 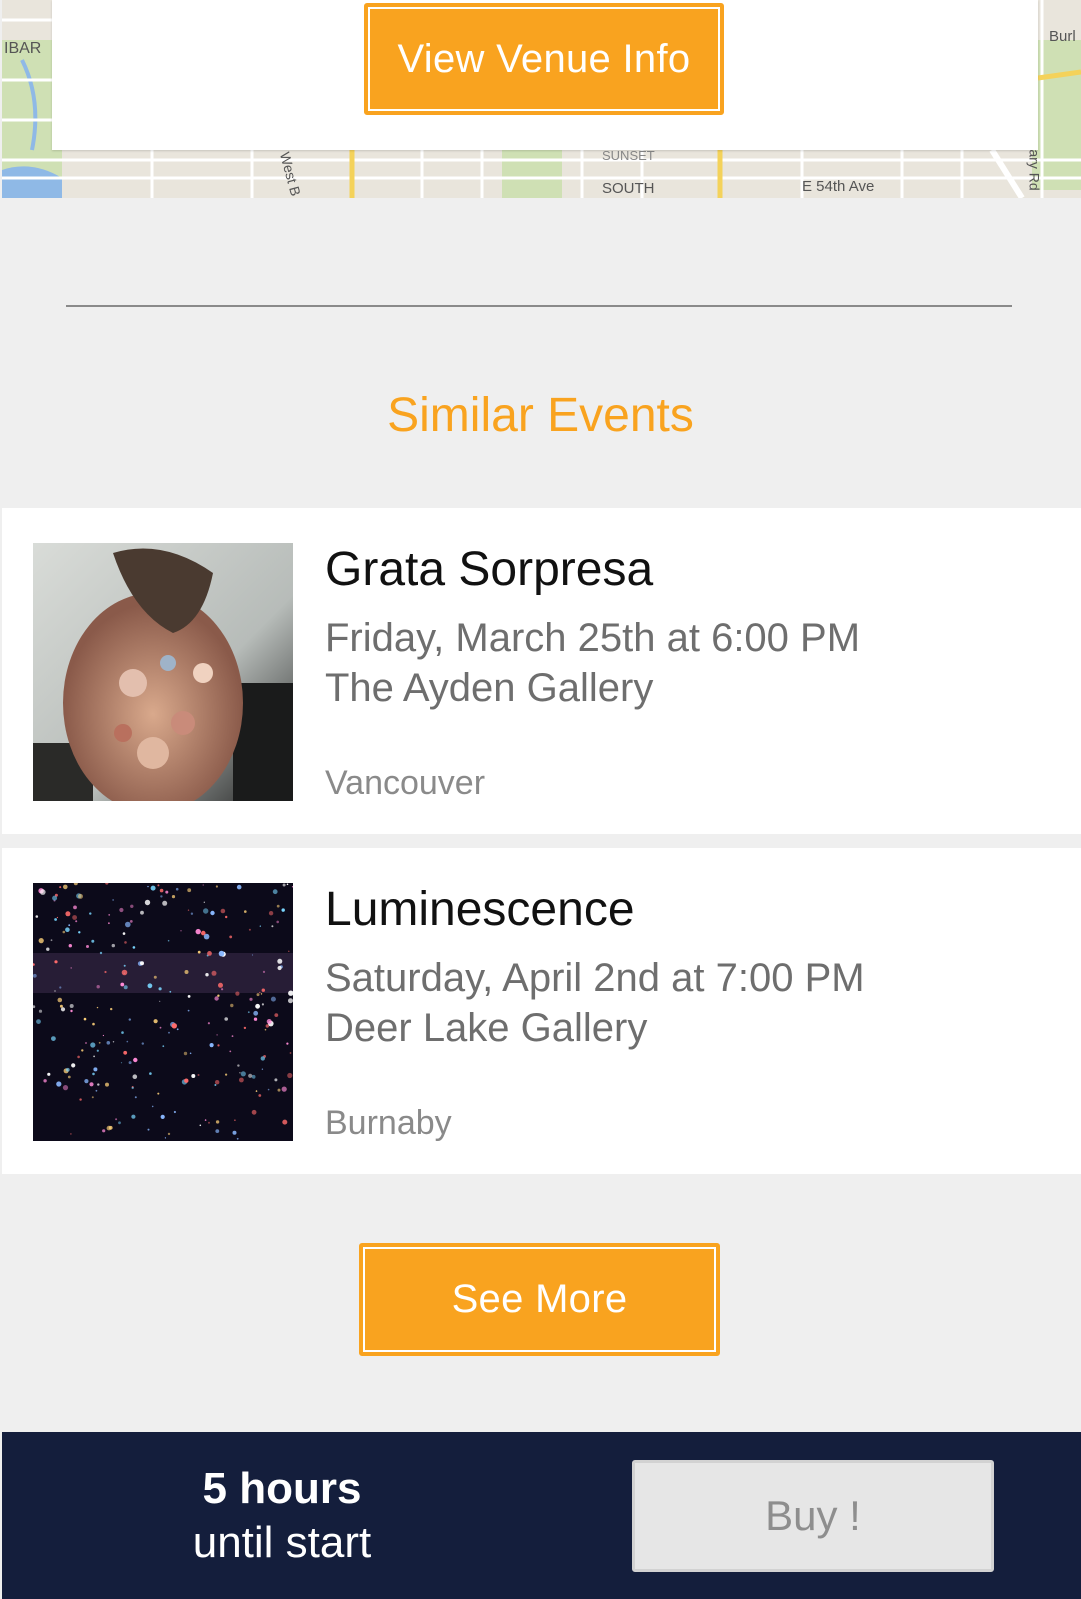 What do you see at coordinates (282, 1488) in the screenshot?
I see `countdown-value: 5 hours` at bounding box center [282, 1488].